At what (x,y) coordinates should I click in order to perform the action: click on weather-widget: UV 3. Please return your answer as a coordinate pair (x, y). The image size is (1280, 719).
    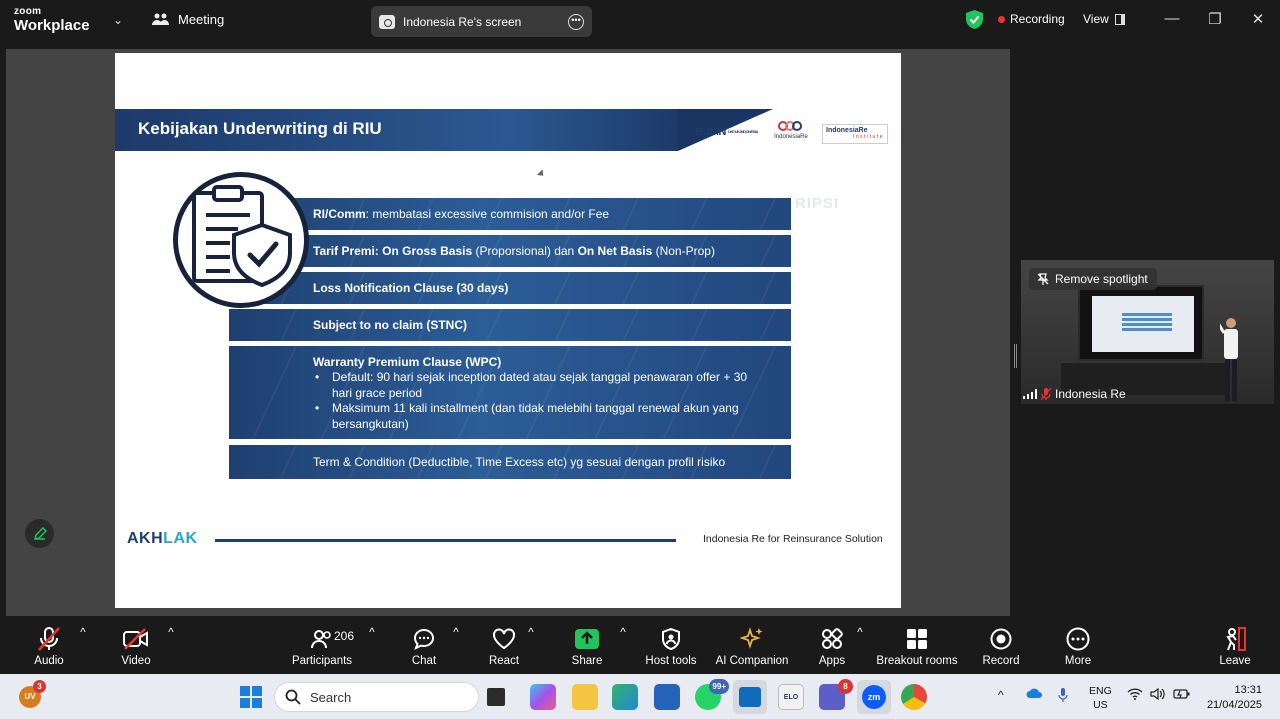
    Looking at the image, I should click on (32, 694).